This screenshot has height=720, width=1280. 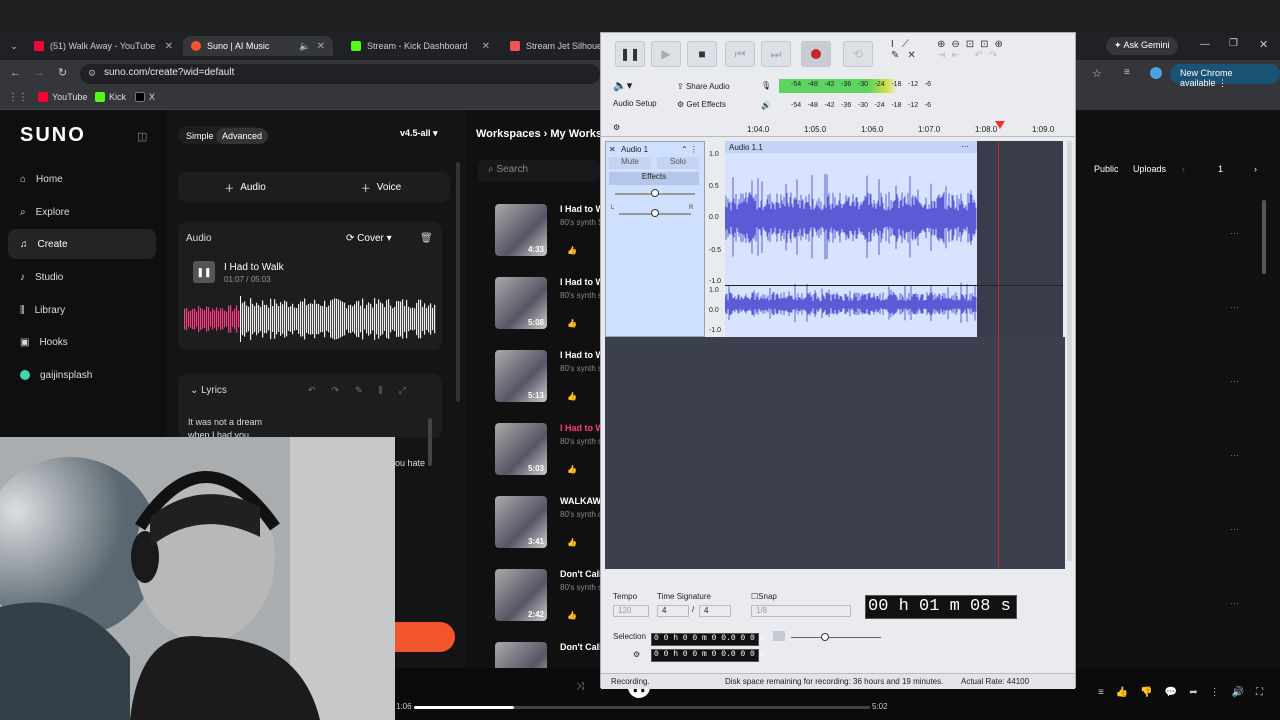 I want to click on time-display: 00 h 01 m 08 s, so click(x=941, y=607).